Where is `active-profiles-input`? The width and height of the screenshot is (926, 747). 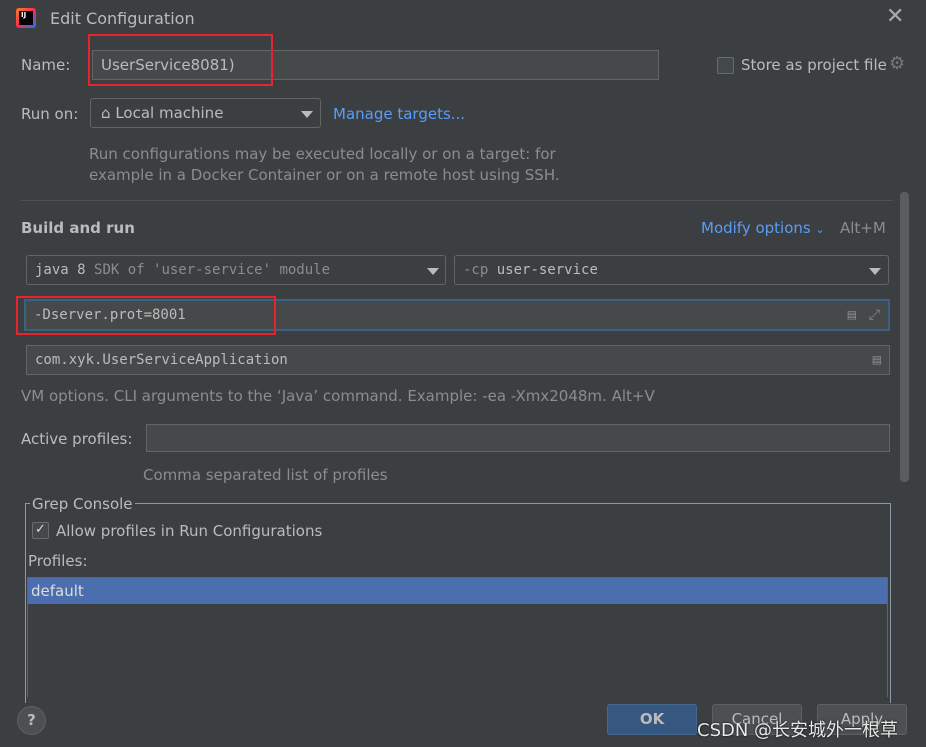 active-profiles-input is located at coordinates (518, 438).